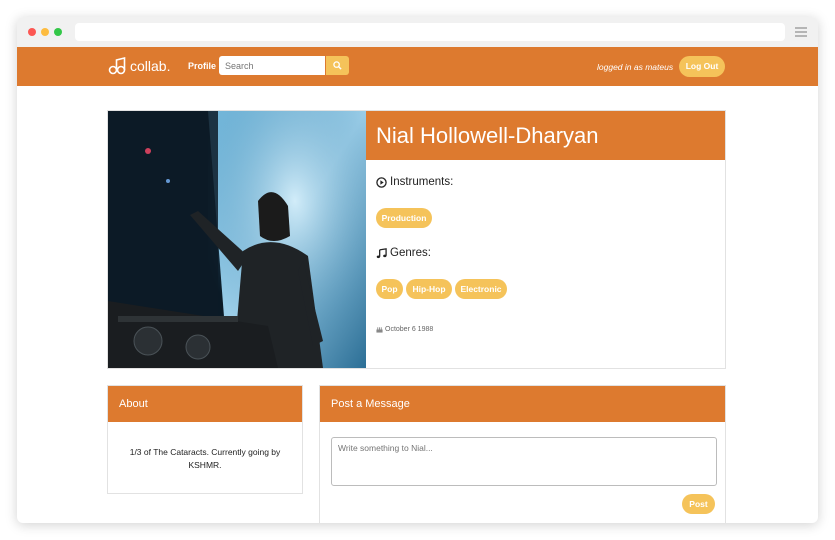 This screenshot has width=835, height=540. What do you see at coordinates (379, 330) in the screenshot?
I see `birthday-cake-icon` at bounding box center [379, 330].